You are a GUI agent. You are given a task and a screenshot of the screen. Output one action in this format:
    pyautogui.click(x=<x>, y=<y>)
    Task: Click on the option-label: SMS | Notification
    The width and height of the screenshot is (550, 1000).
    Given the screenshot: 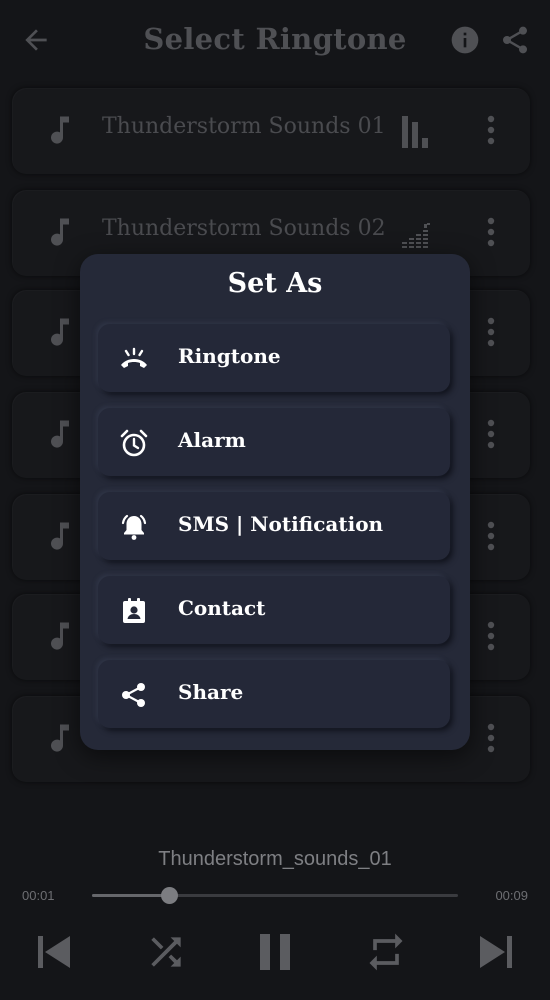 What is the action you would take?
    pyautogui.click(x=281, y=524)
    